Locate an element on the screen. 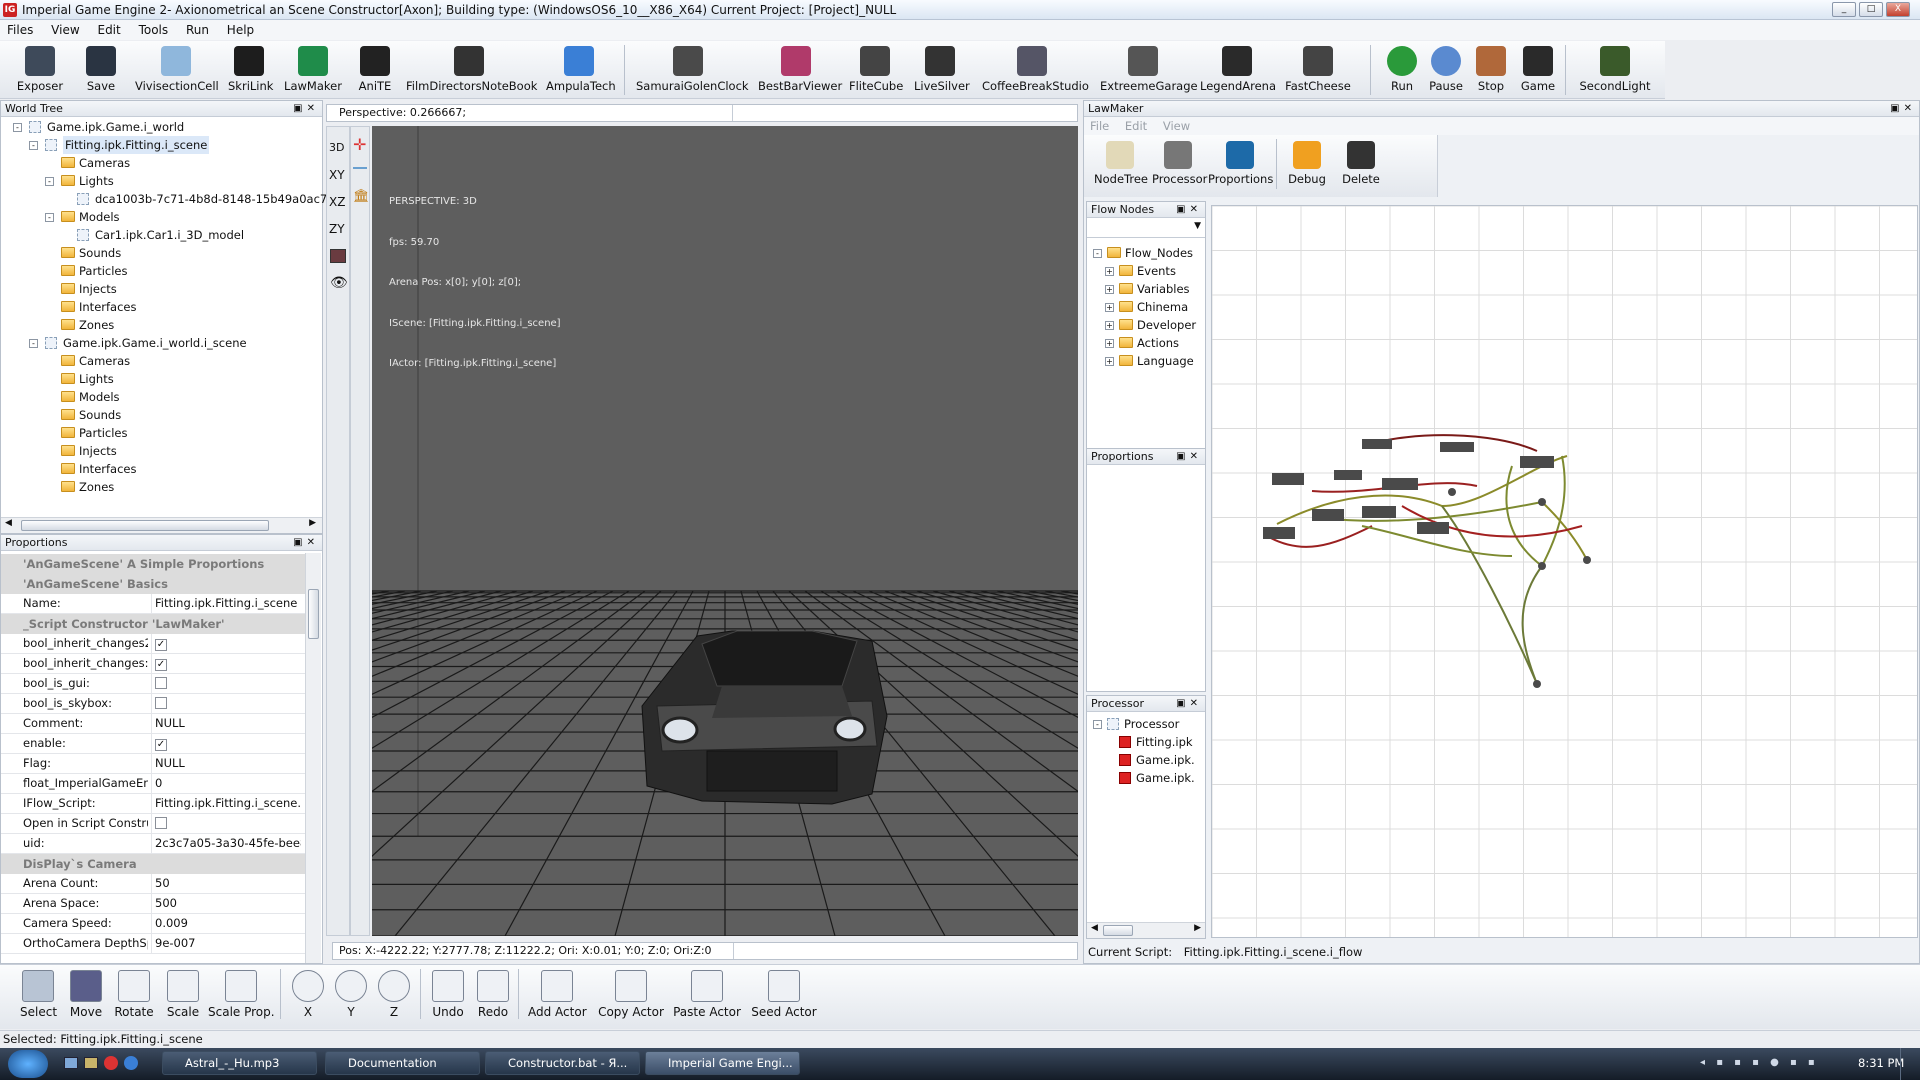 The width and height of the screenshot is (1920, 1080). tool-y-button: Y is located at coordinates (351, 993).